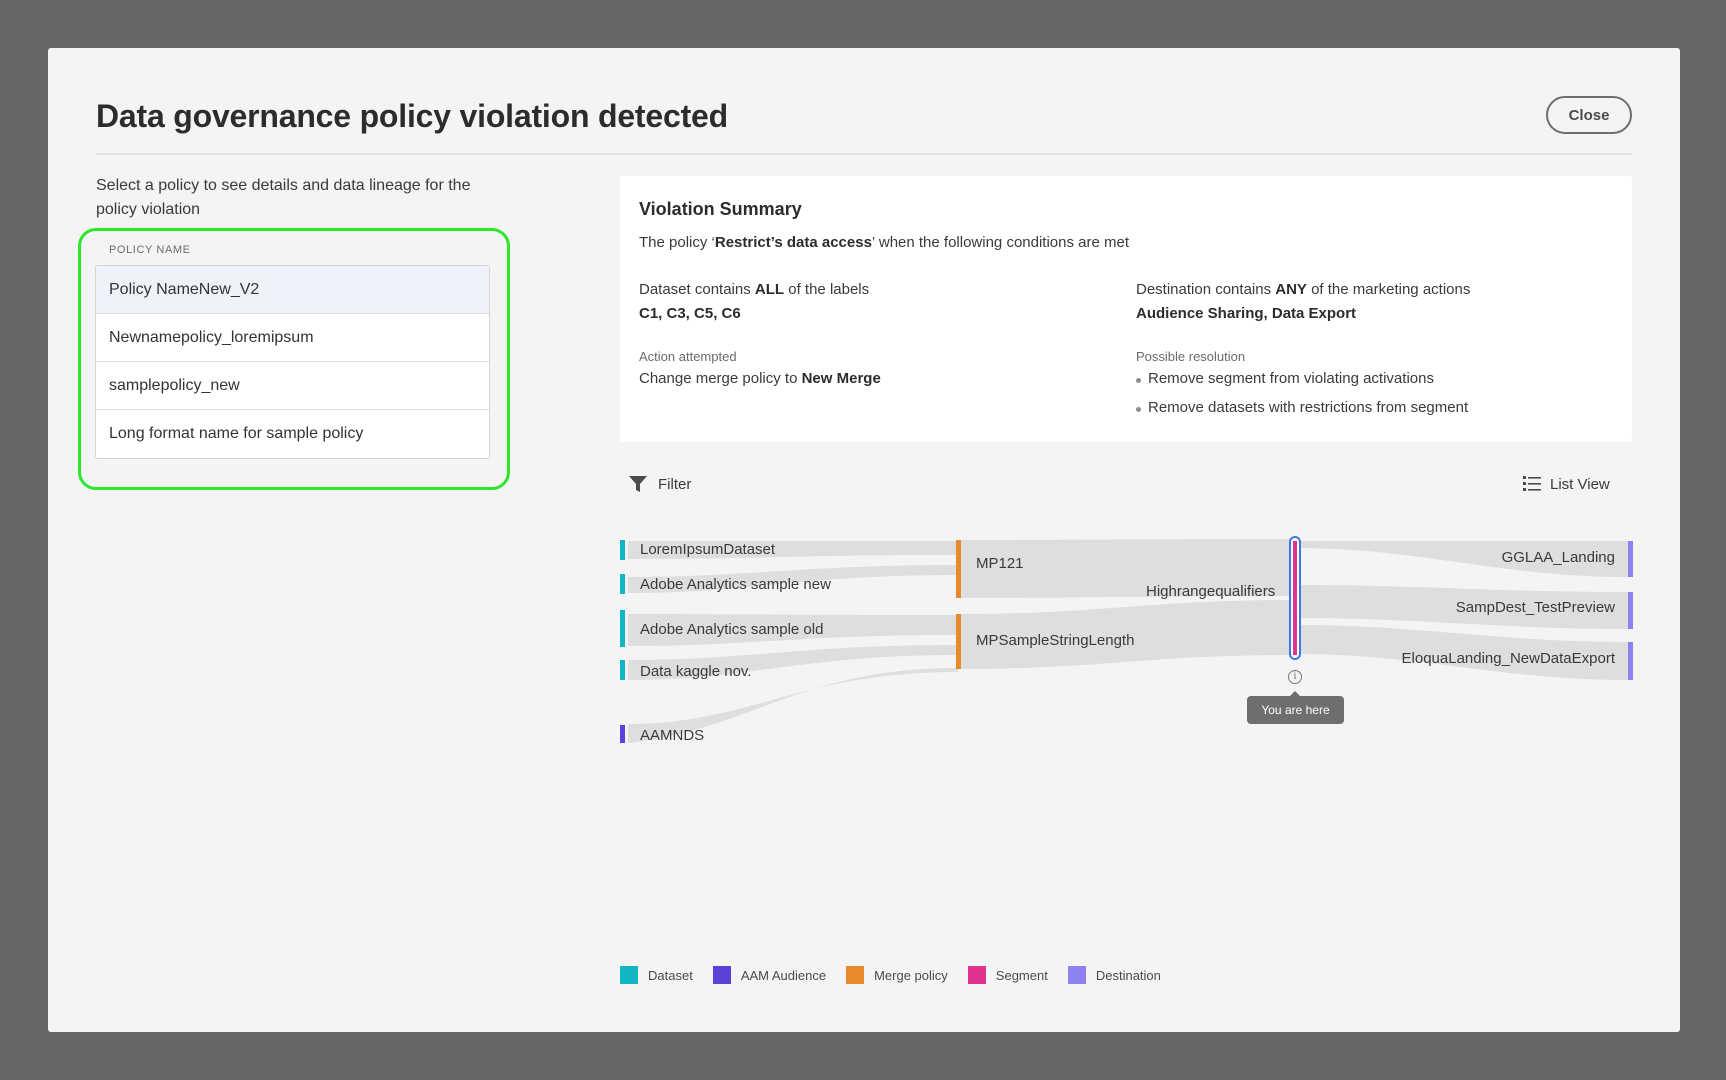  I want to click on segment-node-label: Highrangequalifiers, so click(1210, 591).